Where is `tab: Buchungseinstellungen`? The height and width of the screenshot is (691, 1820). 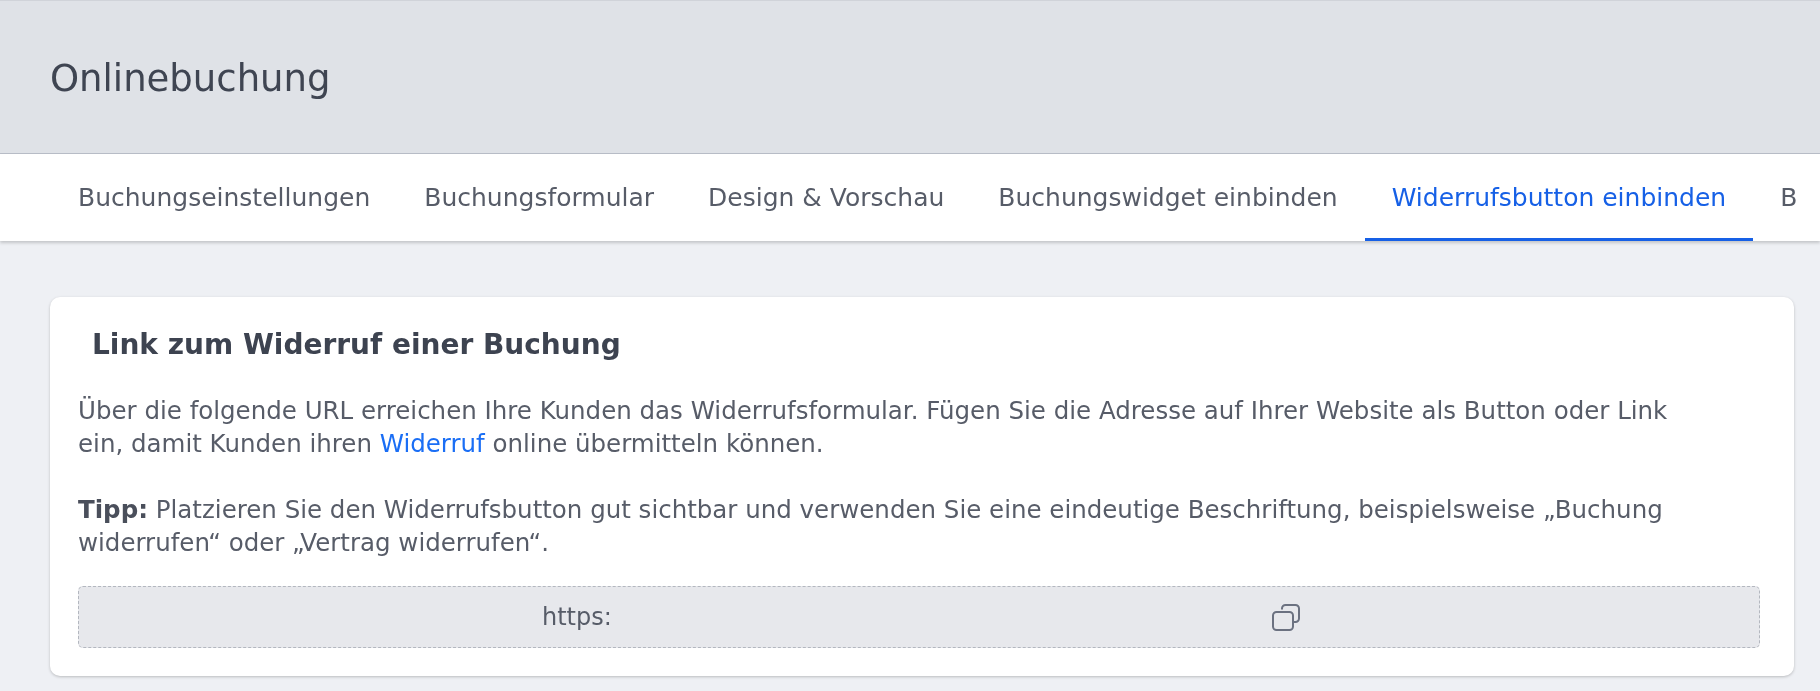 tab: Buchungseinstellungen is located at coordinates (224, 197).